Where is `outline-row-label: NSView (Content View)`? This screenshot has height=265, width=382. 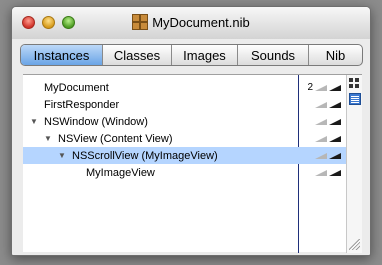
outline-row-label: NSView (Content View) is located at coordinates (115, 138).